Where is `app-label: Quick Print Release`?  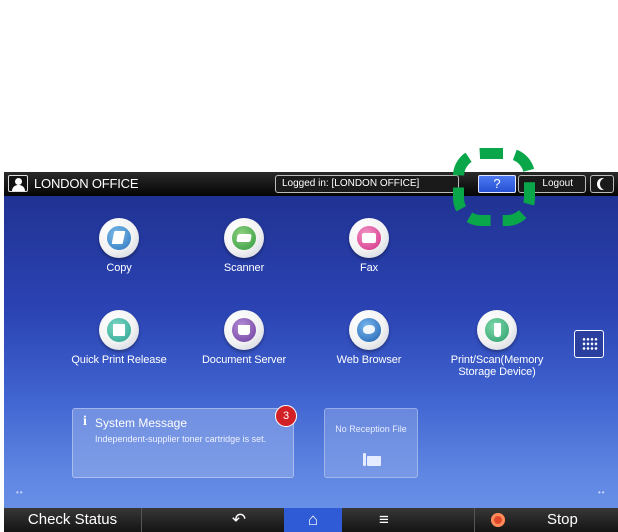 app-label: Quick Print Release is located at coordinates (119, 360).